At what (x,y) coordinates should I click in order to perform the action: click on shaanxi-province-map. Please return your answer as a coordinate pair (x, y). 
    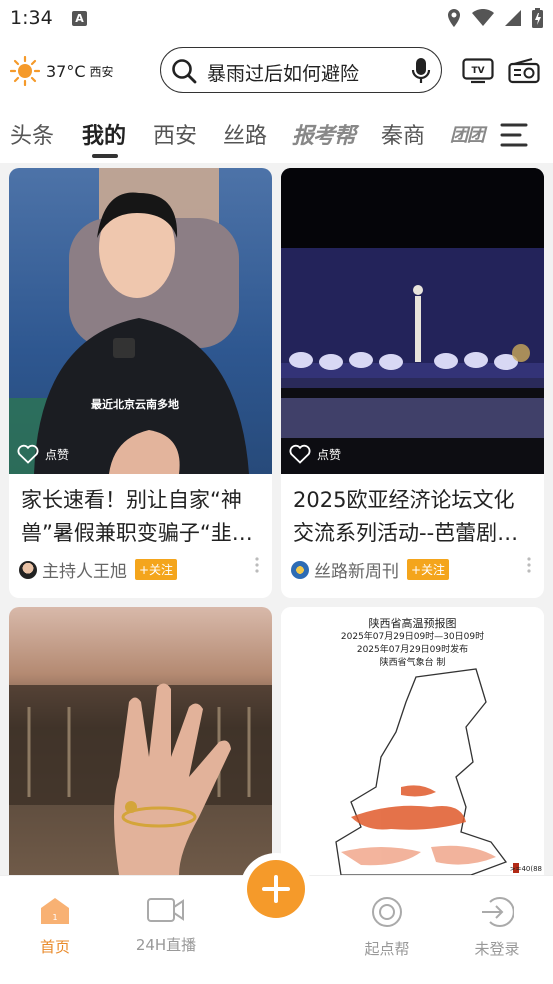
    Looking at the image, I should click on (427, 771).